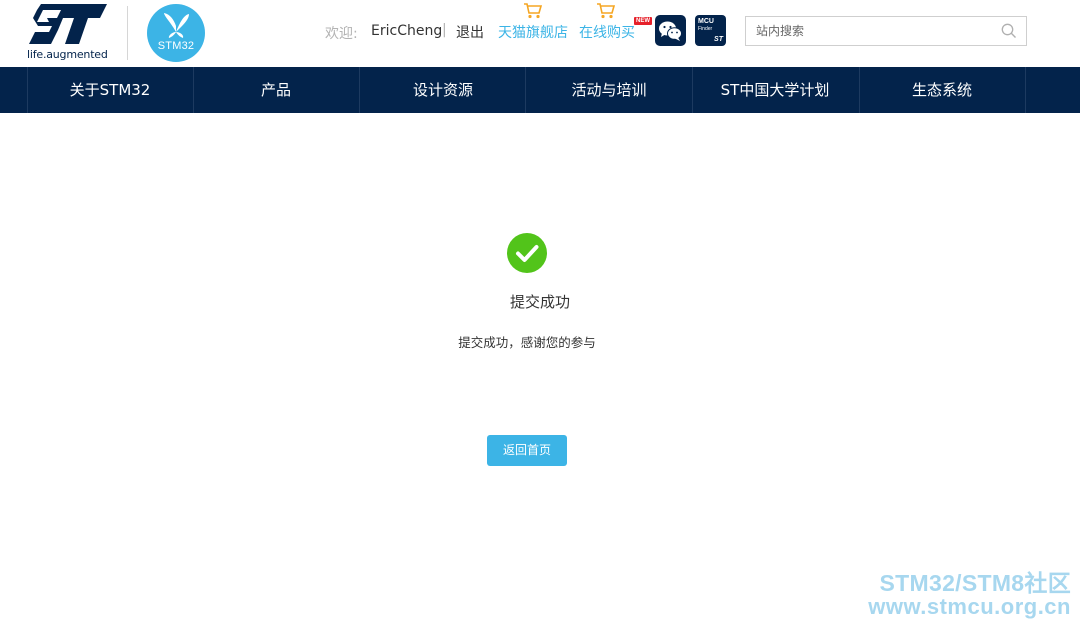 The height and width of the screenshot is (629, 1080). I want to click on search-box, so click(886, 31).